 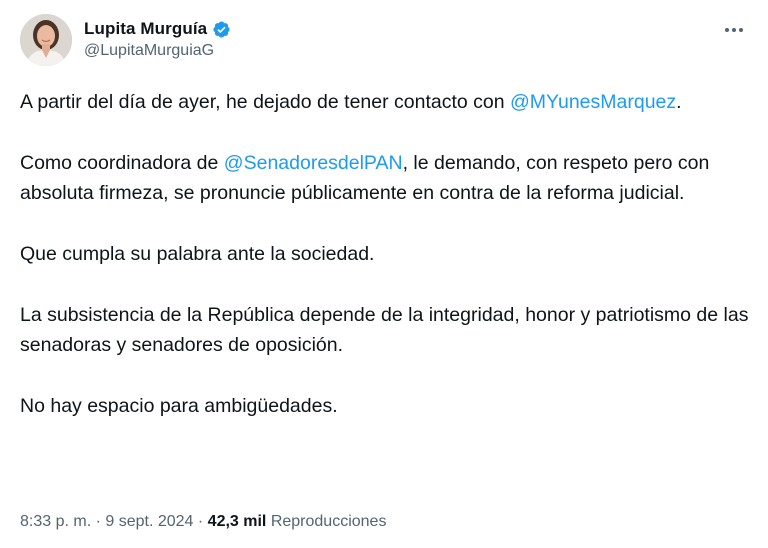 What do you see at coordinates (145, 29) in the screenshot?
I see `display-name: Lupita Murguía` at bounding box center [145, 29].